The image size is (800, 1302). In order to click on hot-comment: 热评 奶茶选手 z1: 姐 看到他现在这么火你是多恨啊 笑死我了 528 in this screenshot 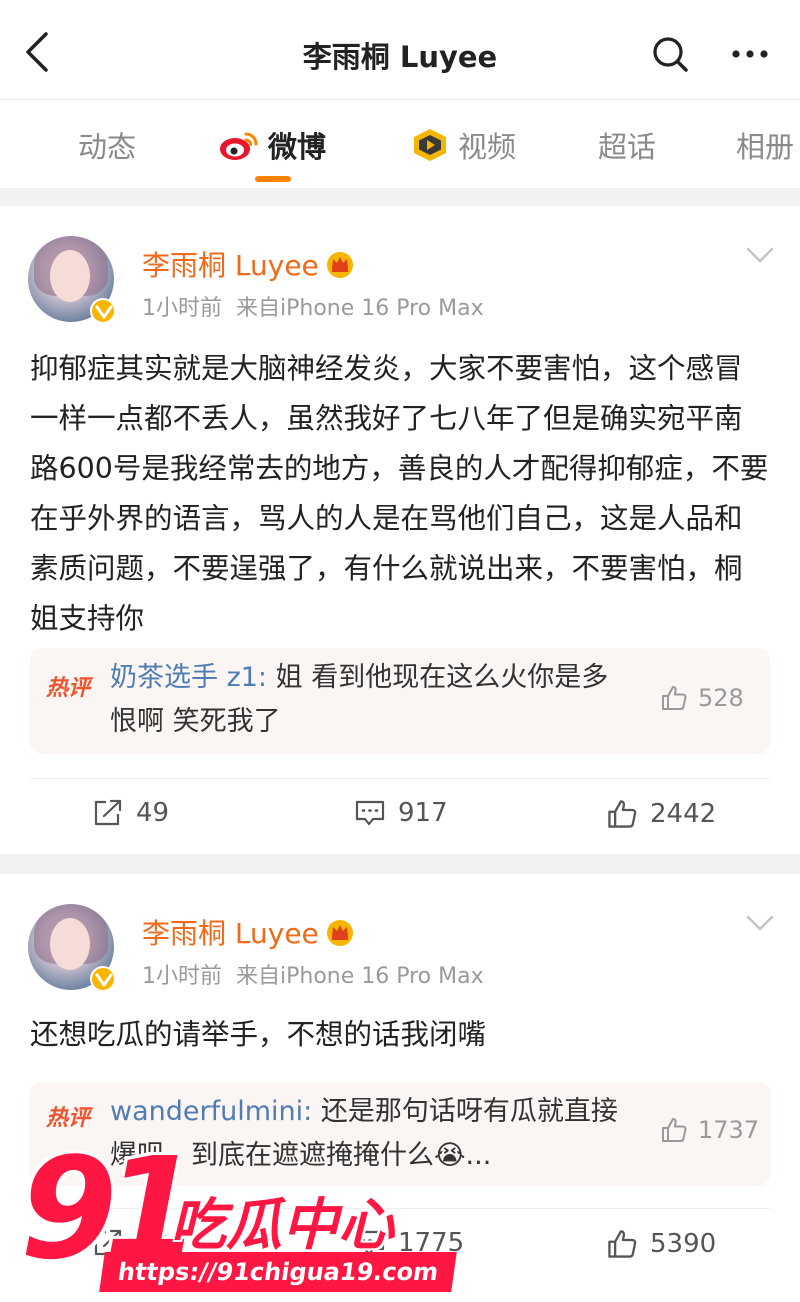, I will do `click(400, 701)`.